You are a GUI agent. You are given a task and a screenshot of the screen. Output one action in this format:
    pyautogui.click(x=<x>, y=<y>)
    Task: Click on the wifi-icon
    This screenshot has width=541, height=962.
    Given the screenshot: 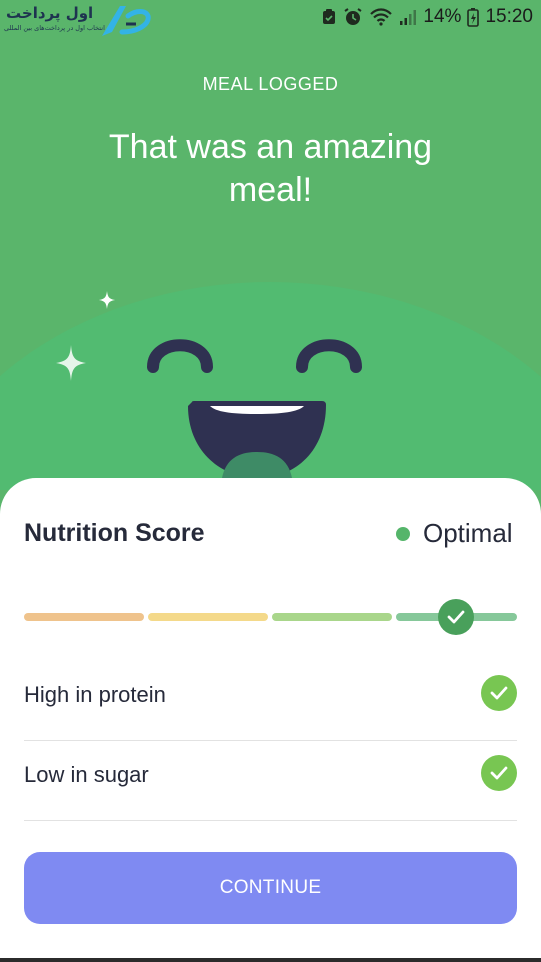 What is the action you would take?
    pyautogui.click(x=381, y=17)
    